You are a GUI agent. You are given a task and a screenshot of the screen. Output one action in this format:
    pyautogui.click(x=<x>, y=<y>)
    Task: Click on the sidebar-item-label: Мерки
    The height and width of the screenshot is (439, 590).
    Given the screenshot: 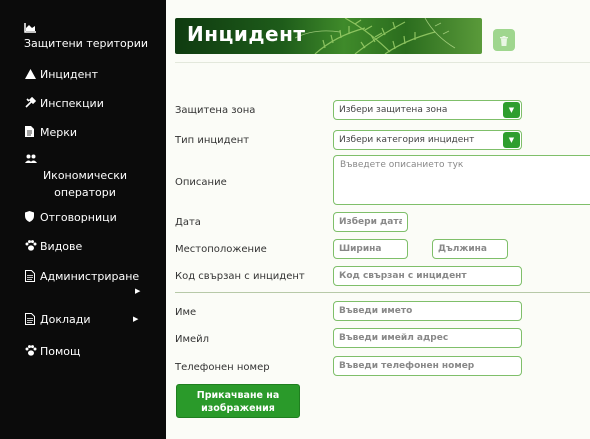 What is the action you would take?
    pyautogui.click(x=59, y=132)
    